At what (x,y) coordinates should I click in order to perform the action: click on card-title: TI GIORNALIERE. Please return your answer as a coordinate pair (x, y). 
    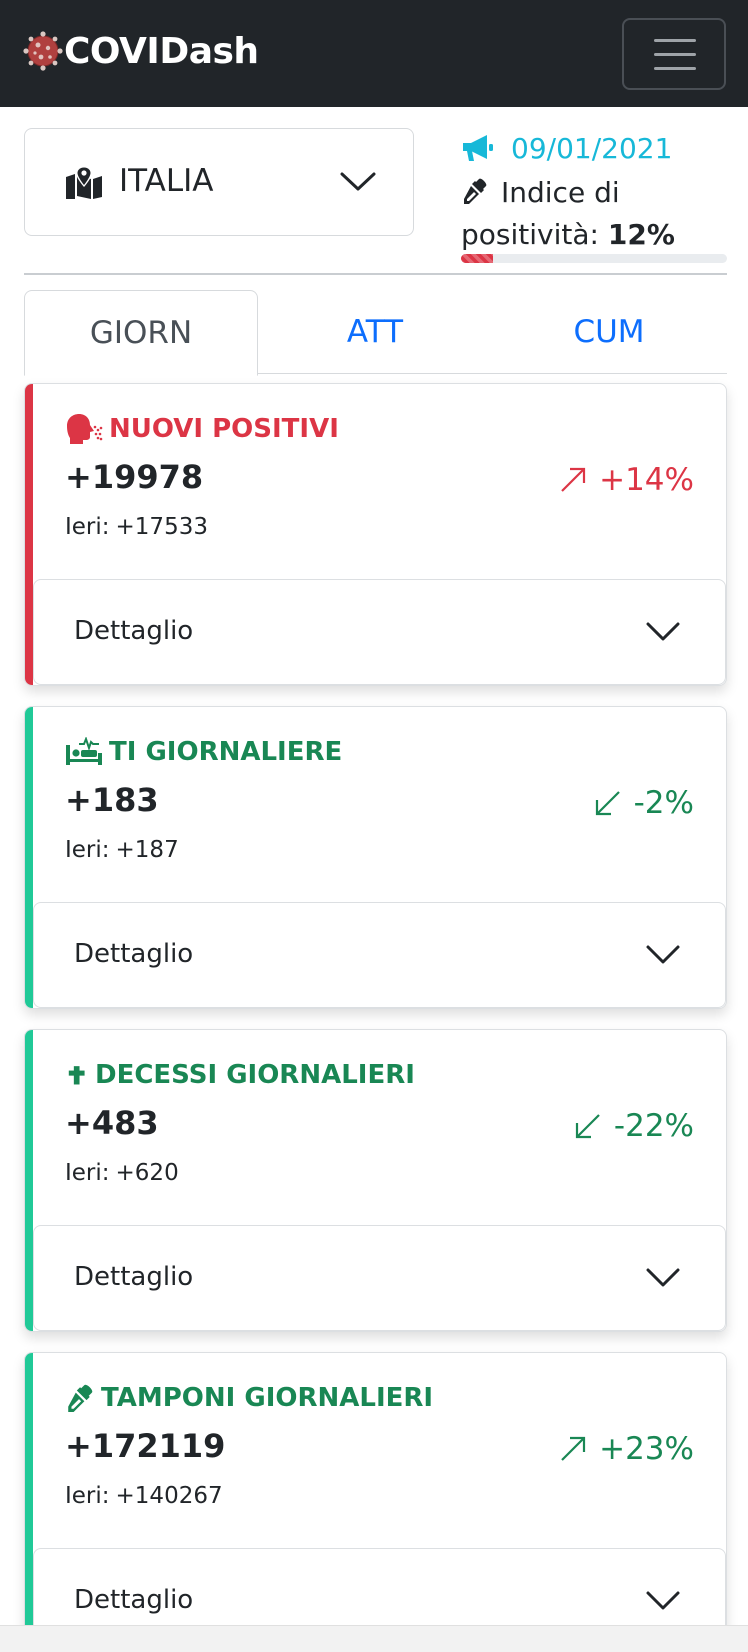
    Looking at the image, I should click on (203, 752).